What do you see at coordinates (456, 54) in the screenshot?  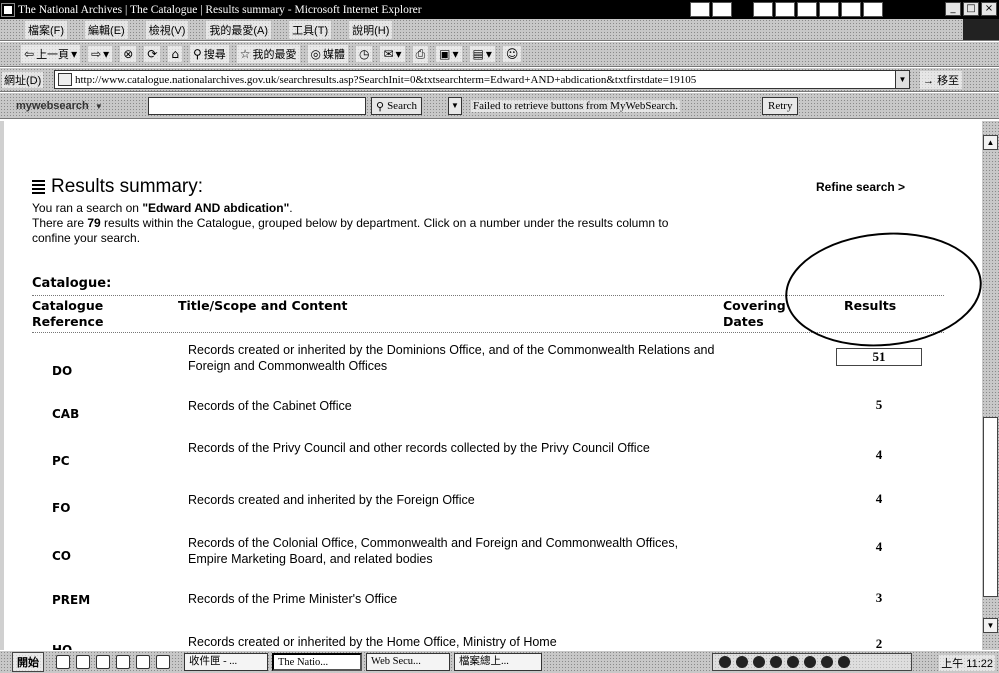 I see `edit-dropdown-icon: ▾` at bounding box center [456, 54].